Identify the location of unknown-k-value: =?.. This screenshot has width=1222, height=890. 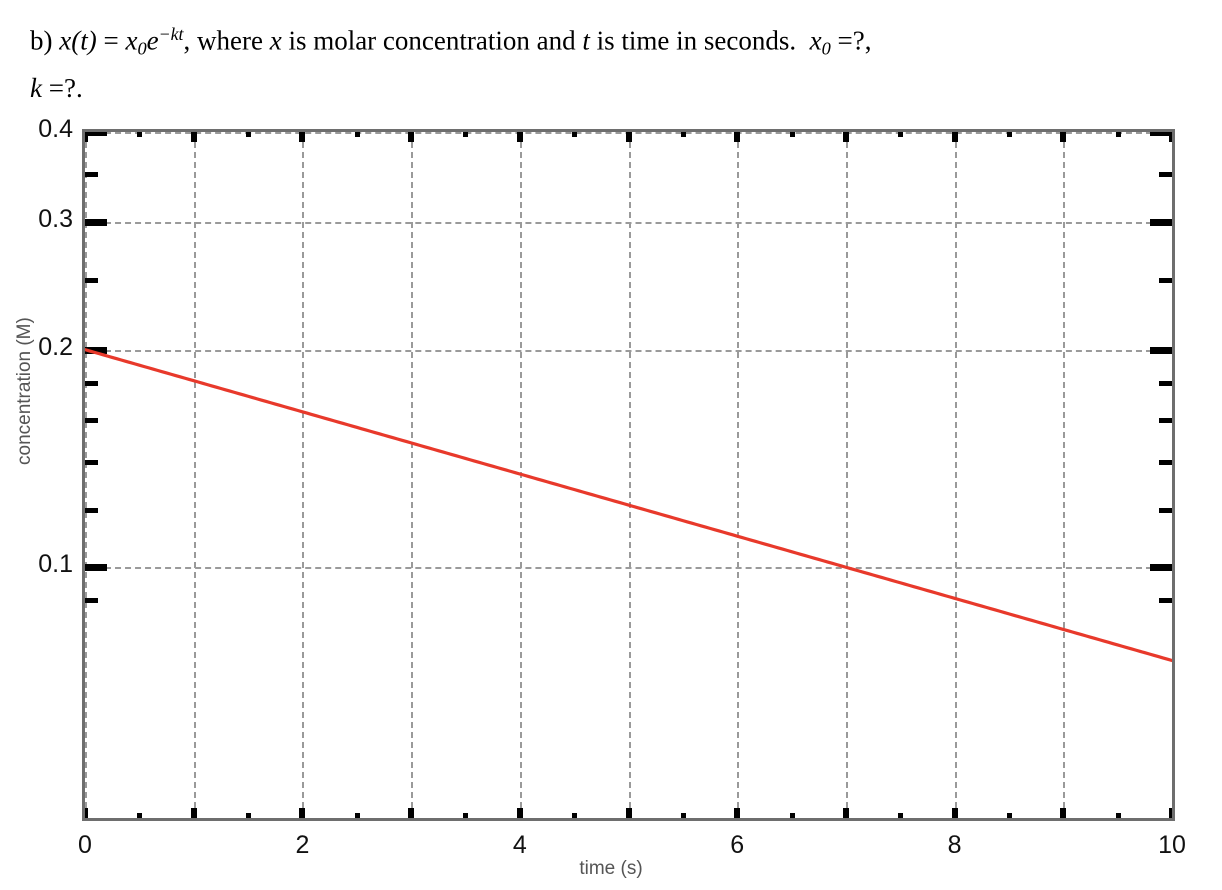
(65, 88).